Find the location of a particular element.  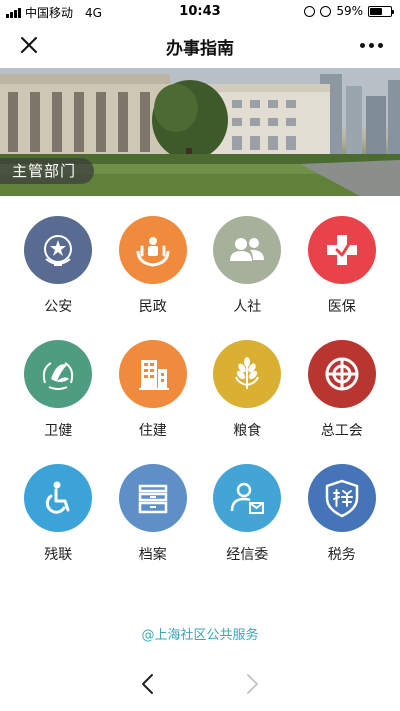

hr-icon-circle is located at coordinates (247, 250).